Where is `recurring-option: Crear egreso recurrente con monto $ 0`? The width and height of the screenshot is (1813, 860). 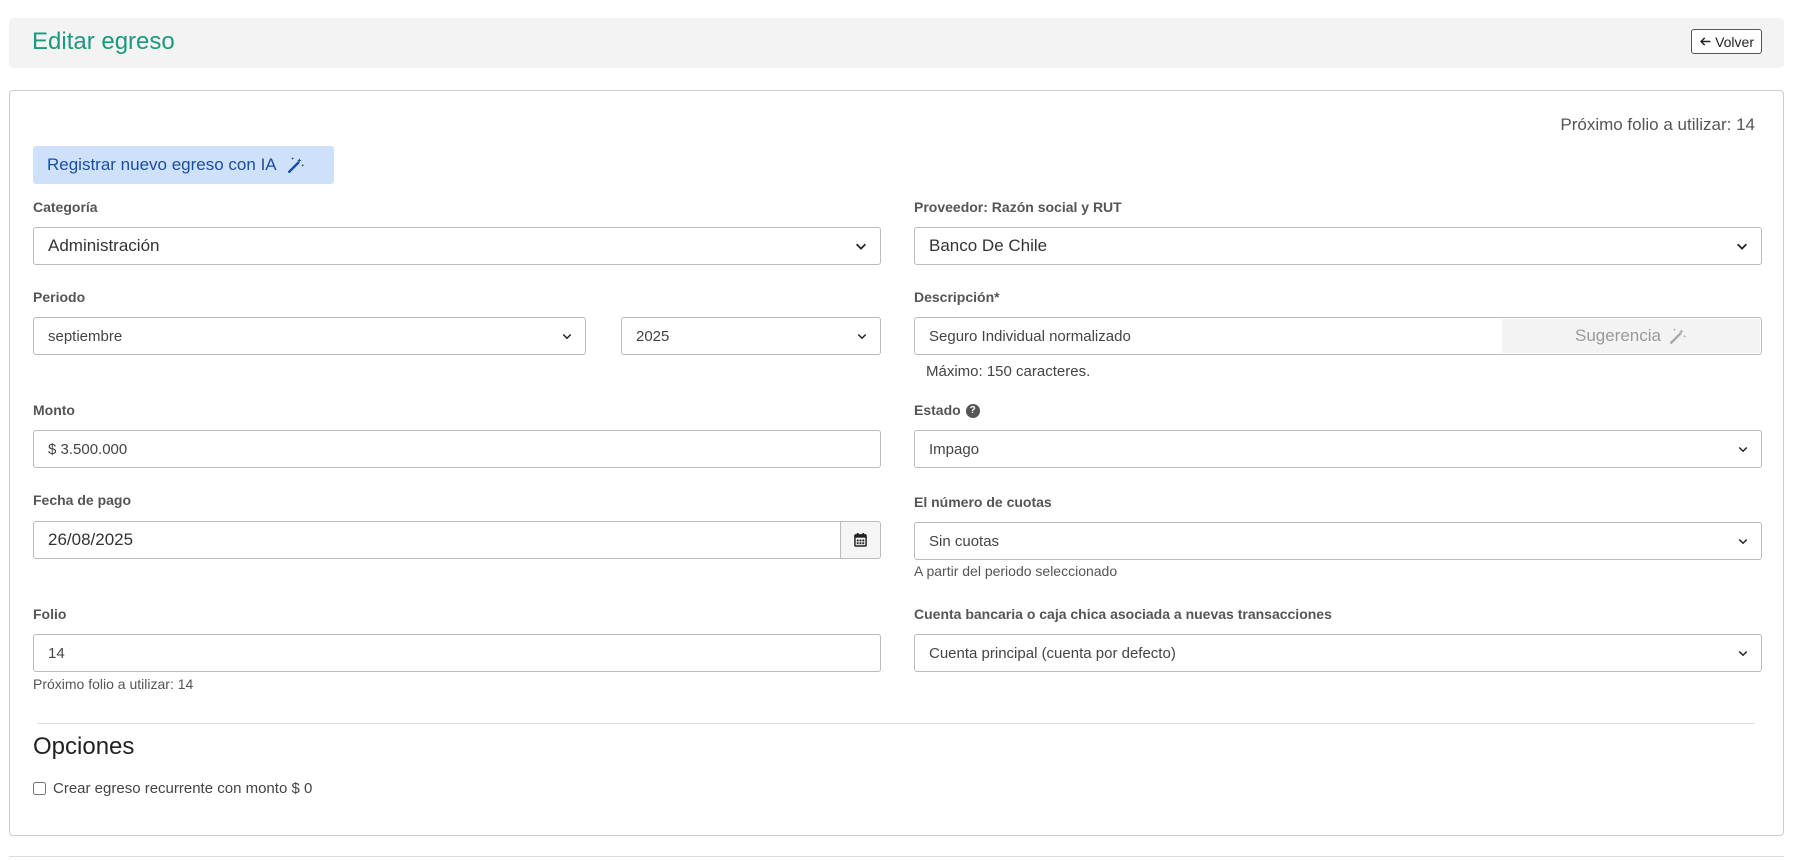
recurring-option: Crear egreso recurrente con monto $ 0 is located at coordinates (172, 788).